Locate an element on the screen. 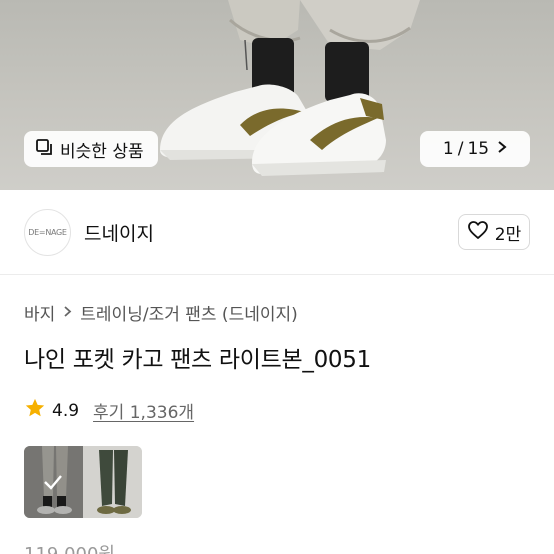 The height and width of the screenshot is (554, 554). brand-logo-text: DE=NAGE is located at coordinates (47, 232).